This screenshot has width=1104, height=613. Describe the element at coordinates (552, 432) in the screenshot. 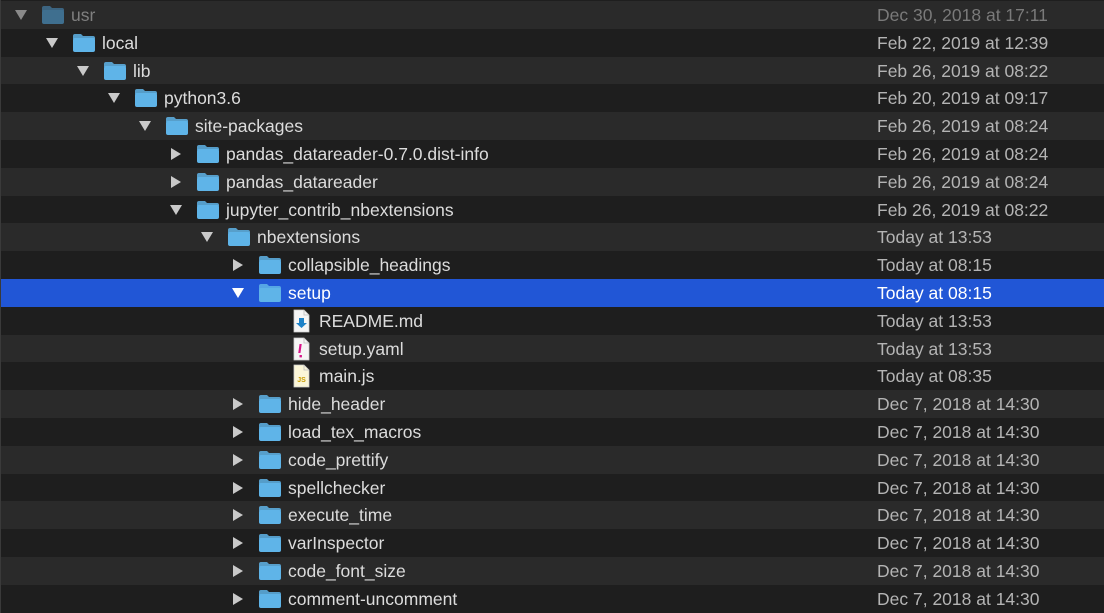

I see `folder-row: load_tex_macros Dec 7, 2018 at 14:30` at that location.